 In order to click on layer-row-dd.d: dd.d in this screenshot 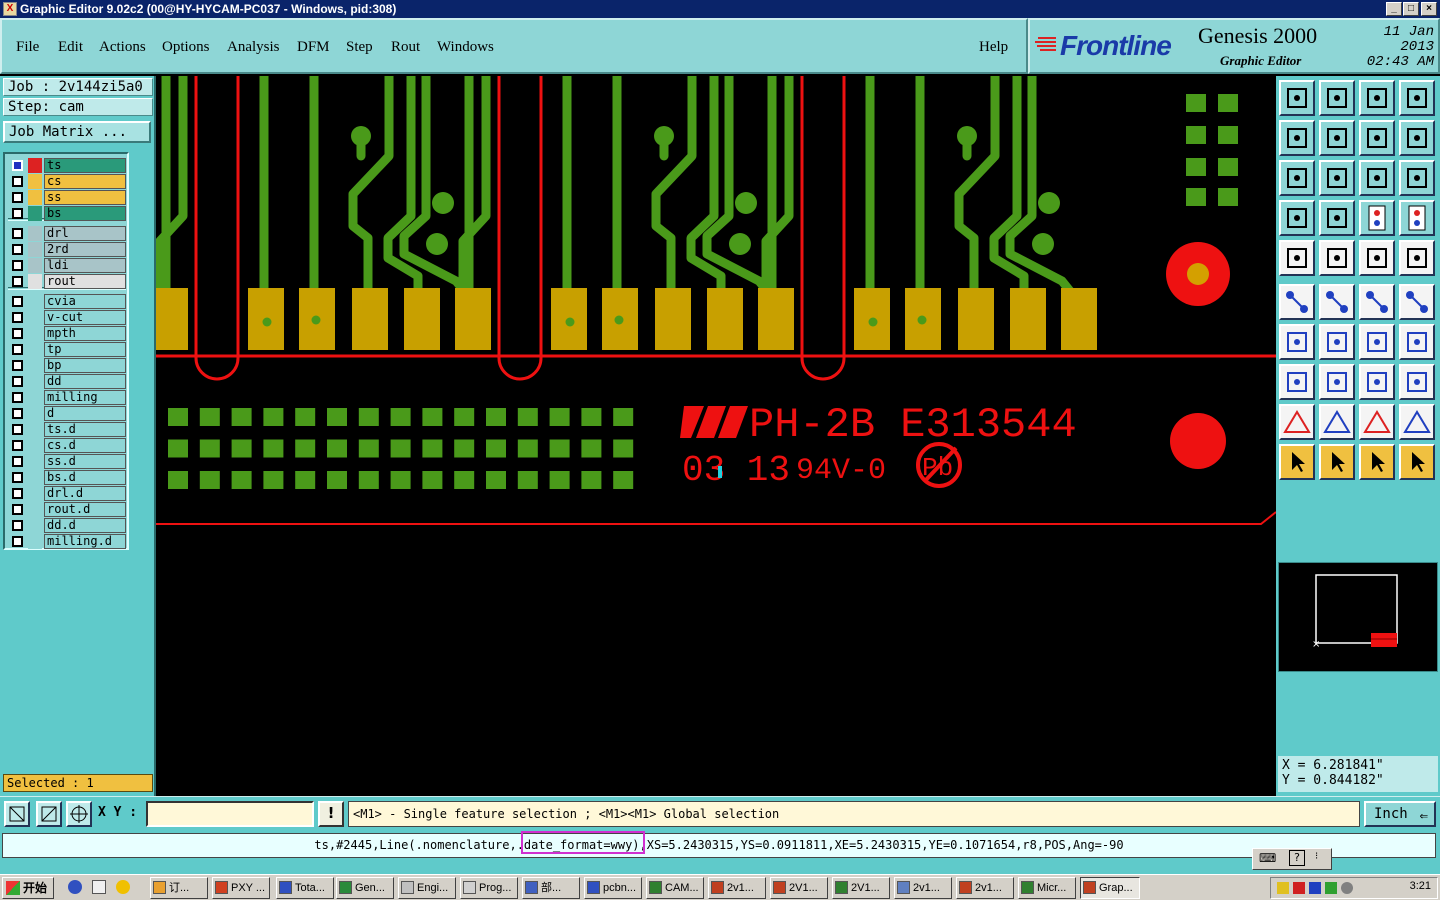, I will do `click(67, 525)`.